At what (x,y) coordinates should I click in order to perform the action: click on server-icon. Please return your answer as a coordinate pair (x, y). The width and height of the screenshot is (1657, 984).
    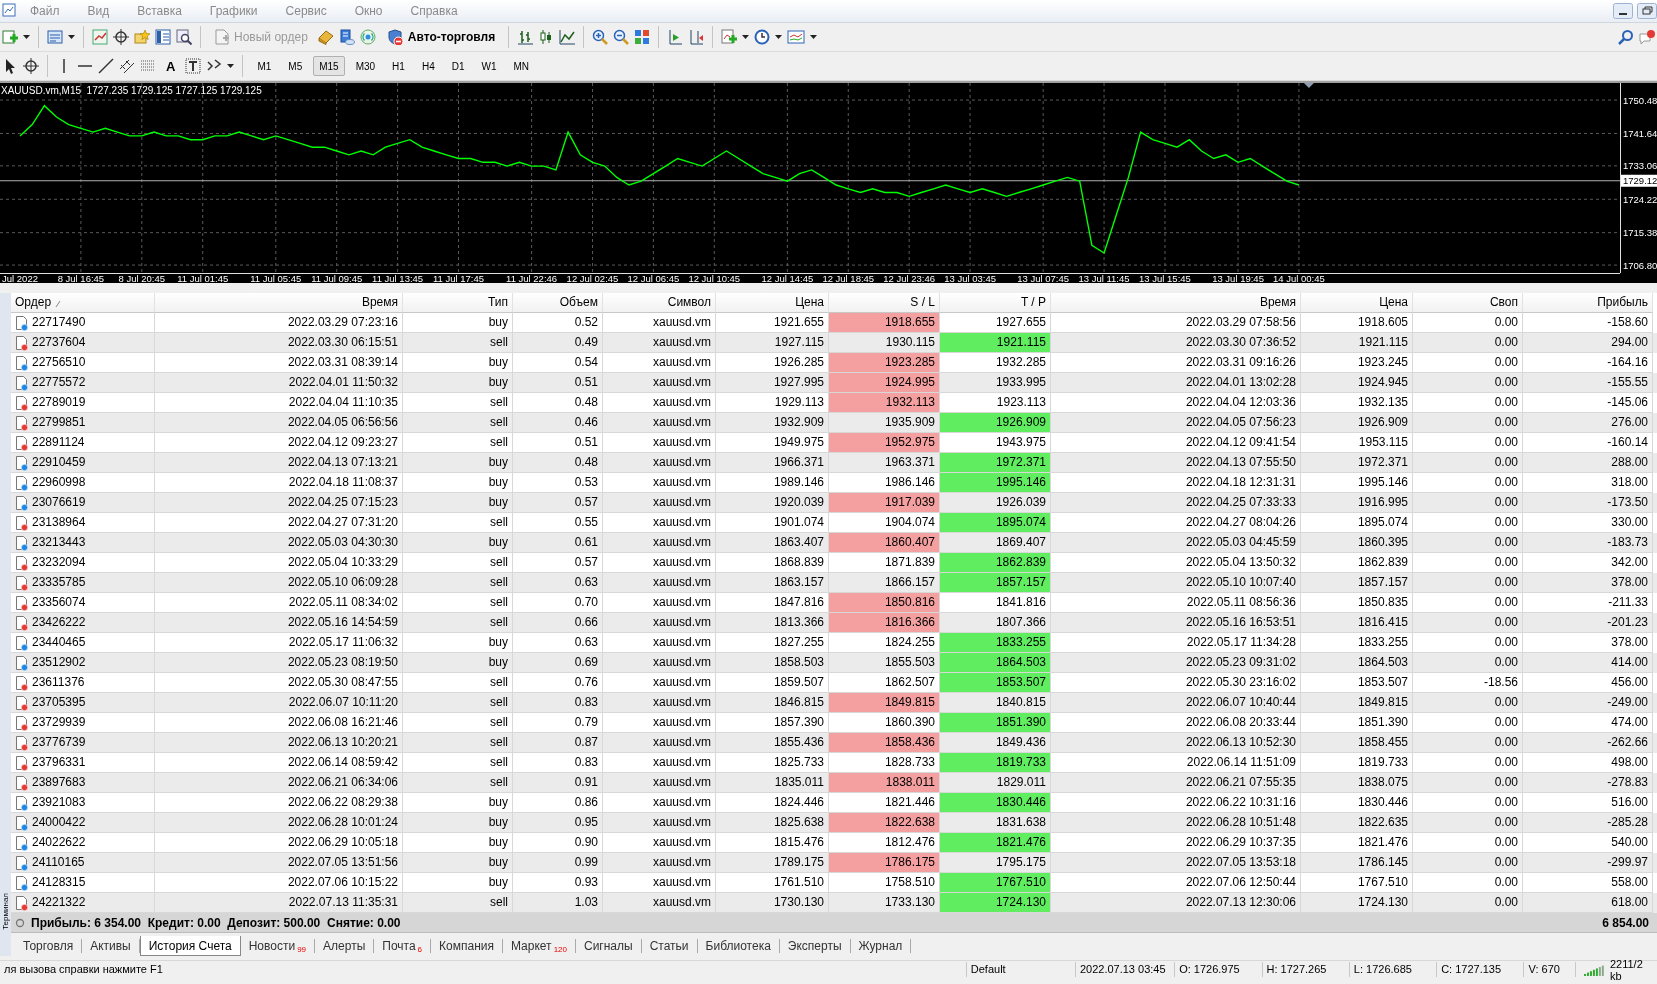
    Looking at the image, I should click on (346, 37).